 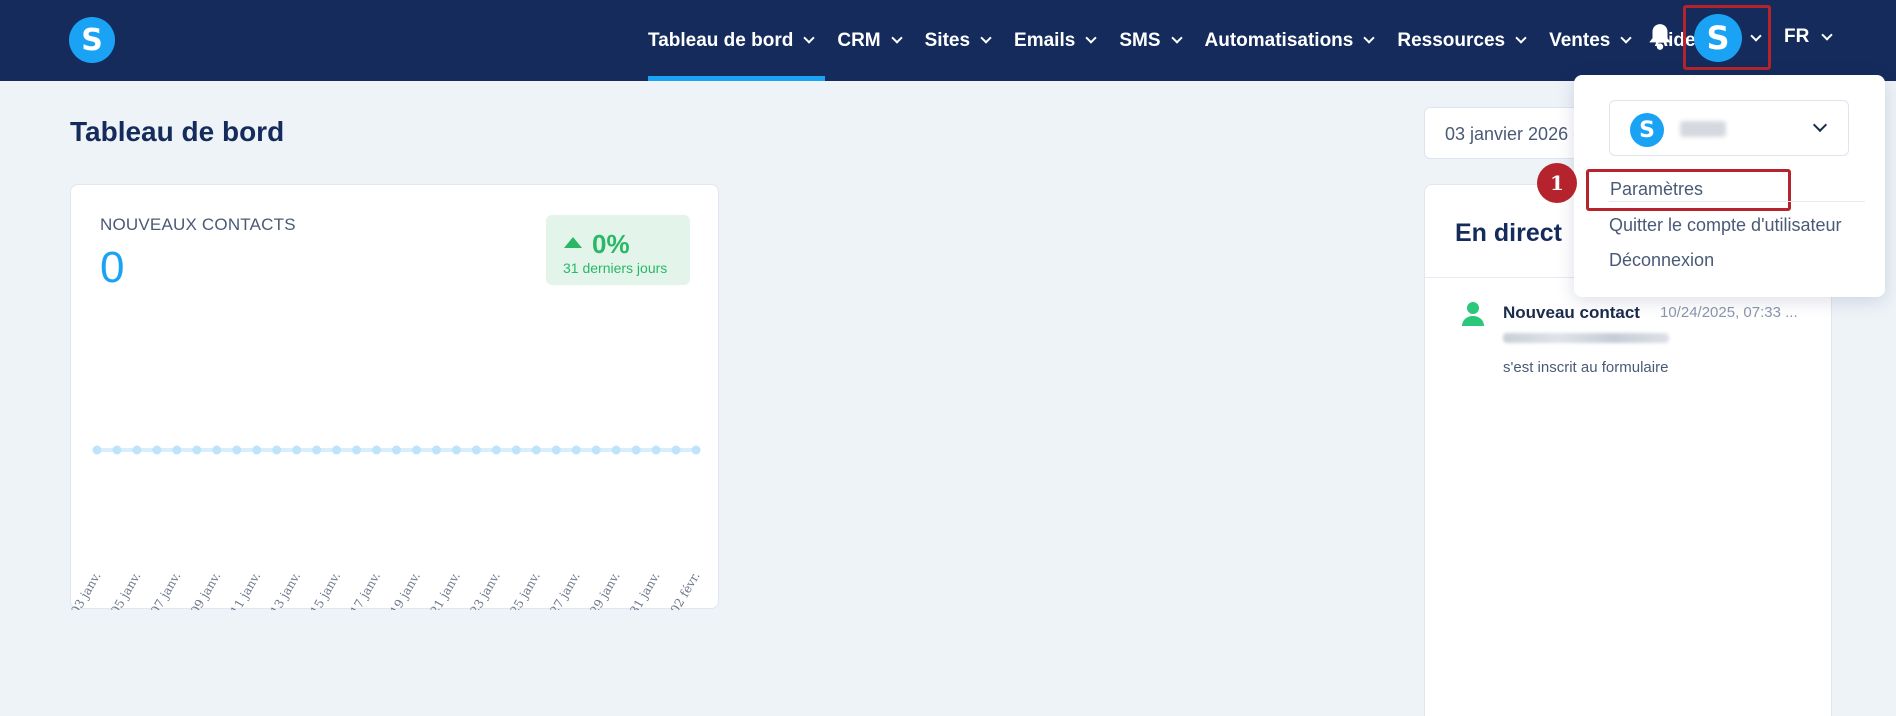 What do you see at coordinates (92, 40) in the screenshot?
I see `brand-logo: S` at bounding box center [92, 40].